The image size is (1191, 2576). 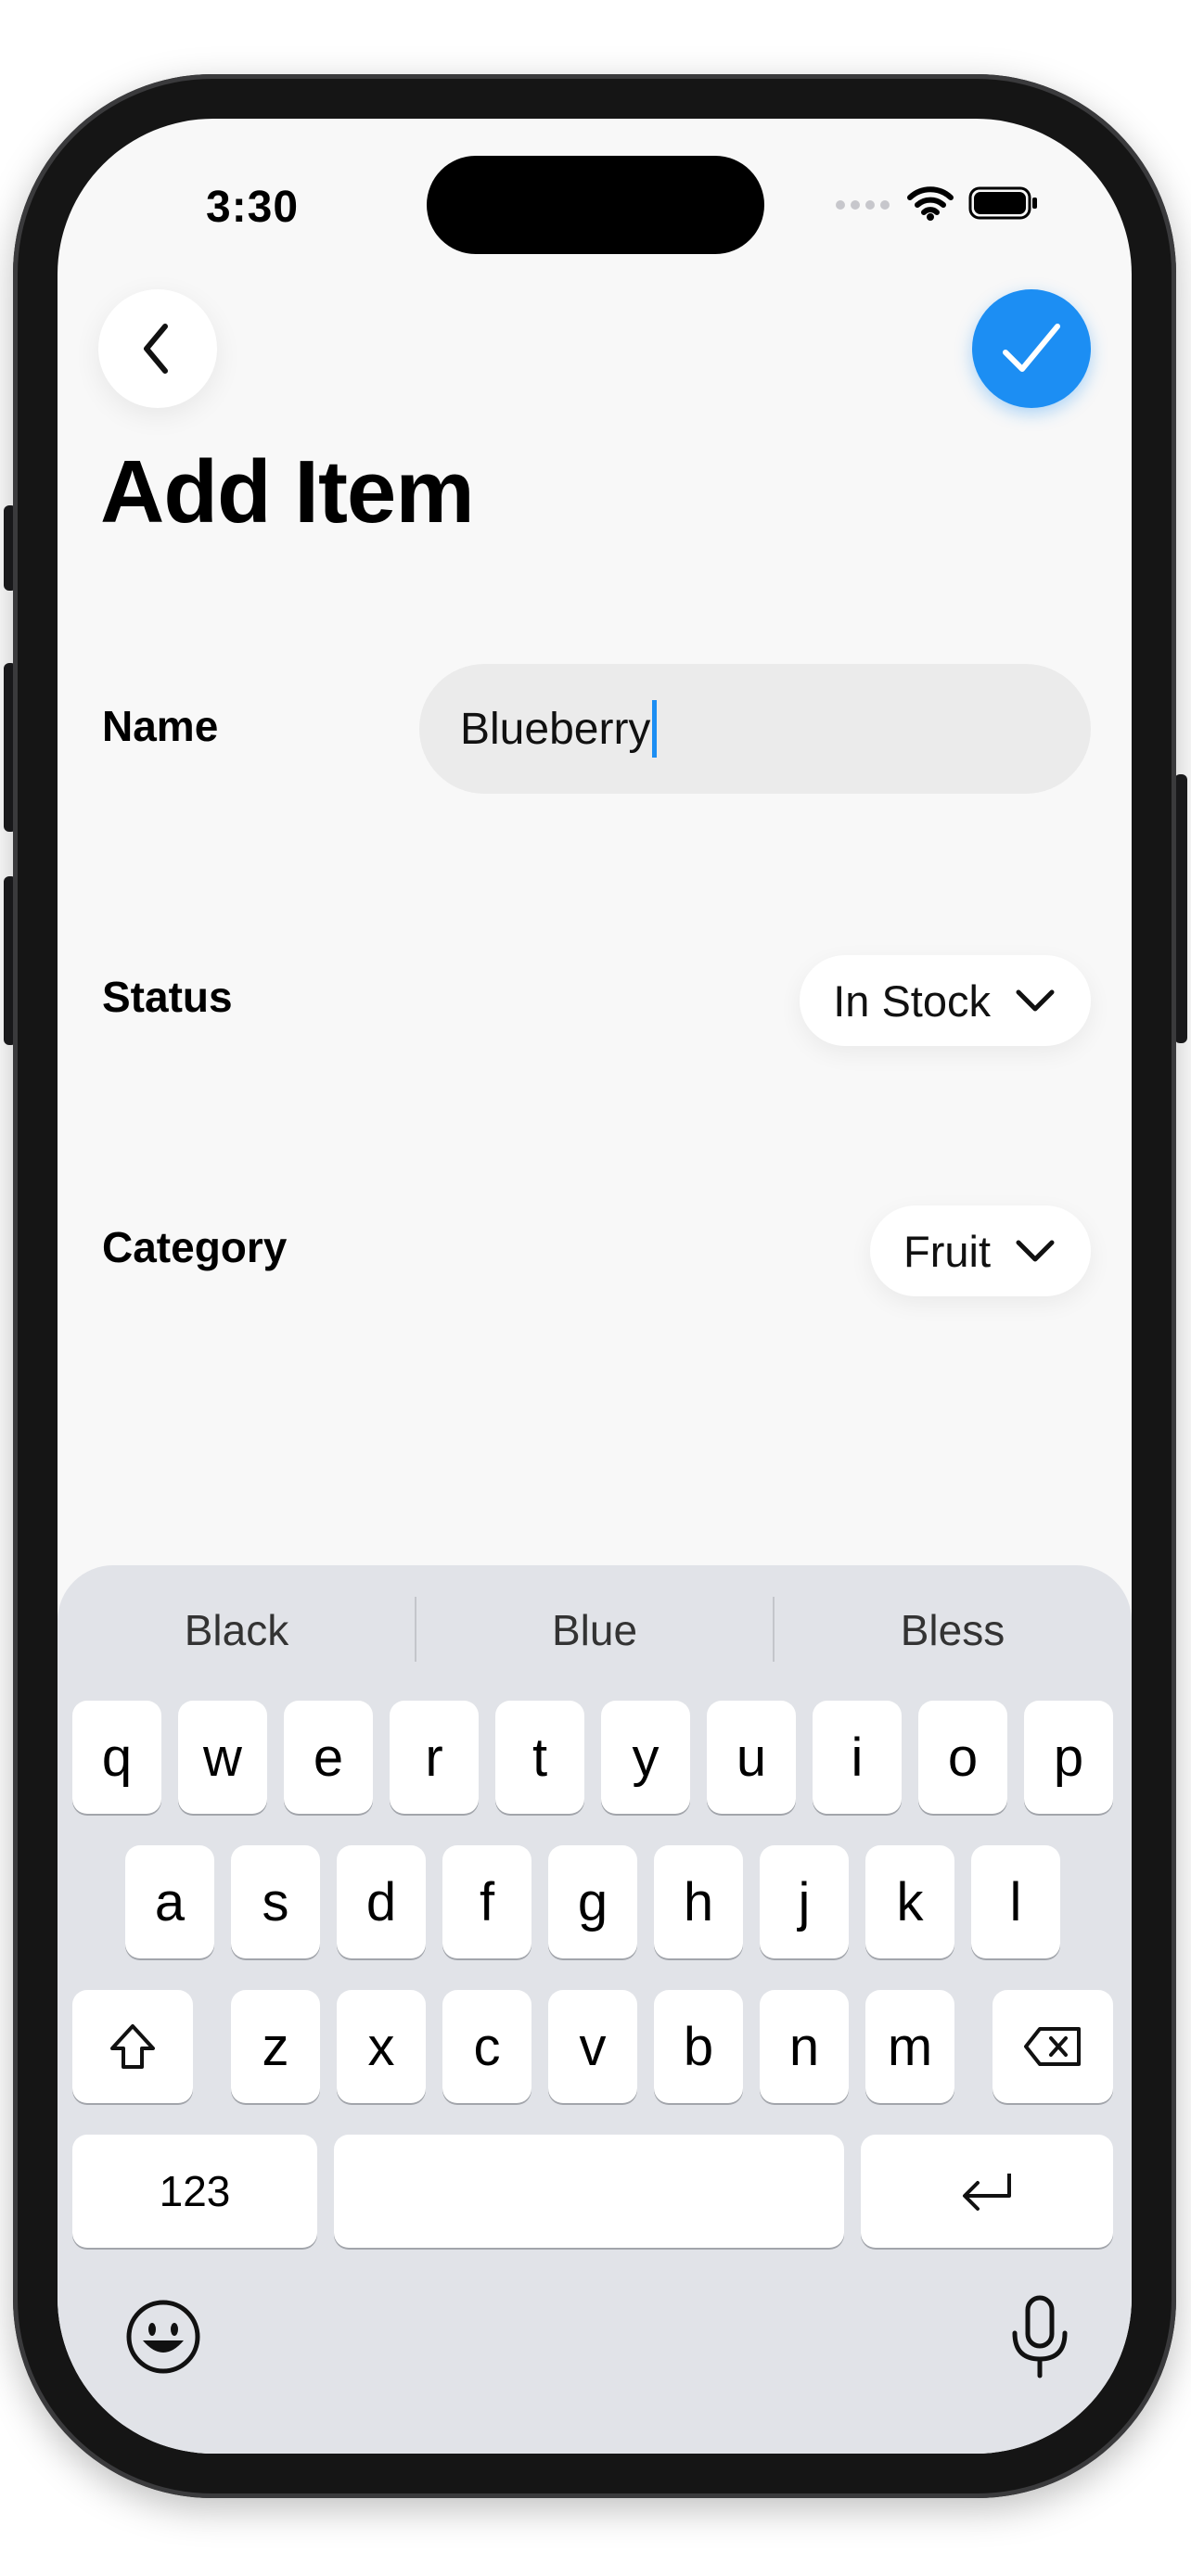 What do you see at coordinates (486, 2047) in the screenshot?
I see `key: c` at bounding box center [486, 2047].